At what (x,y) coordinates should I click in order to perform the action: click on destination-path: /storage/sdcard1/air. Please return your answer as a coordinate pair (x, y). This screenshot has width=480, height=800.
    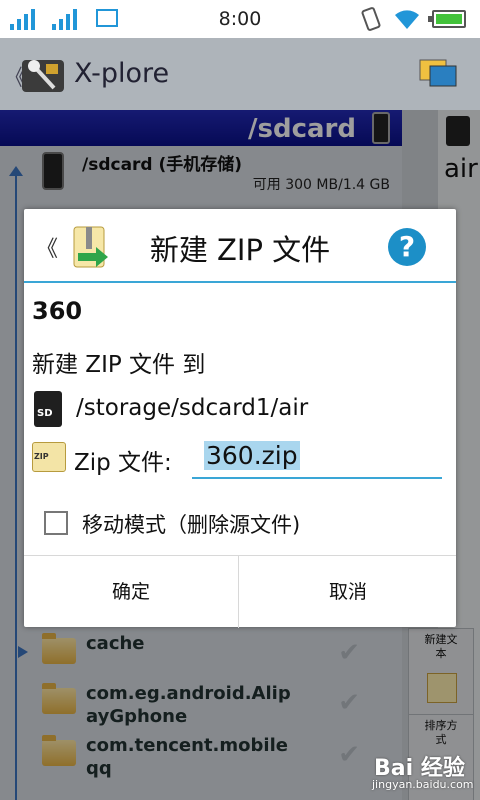
    Looking at the image, I should click on (192, 408).